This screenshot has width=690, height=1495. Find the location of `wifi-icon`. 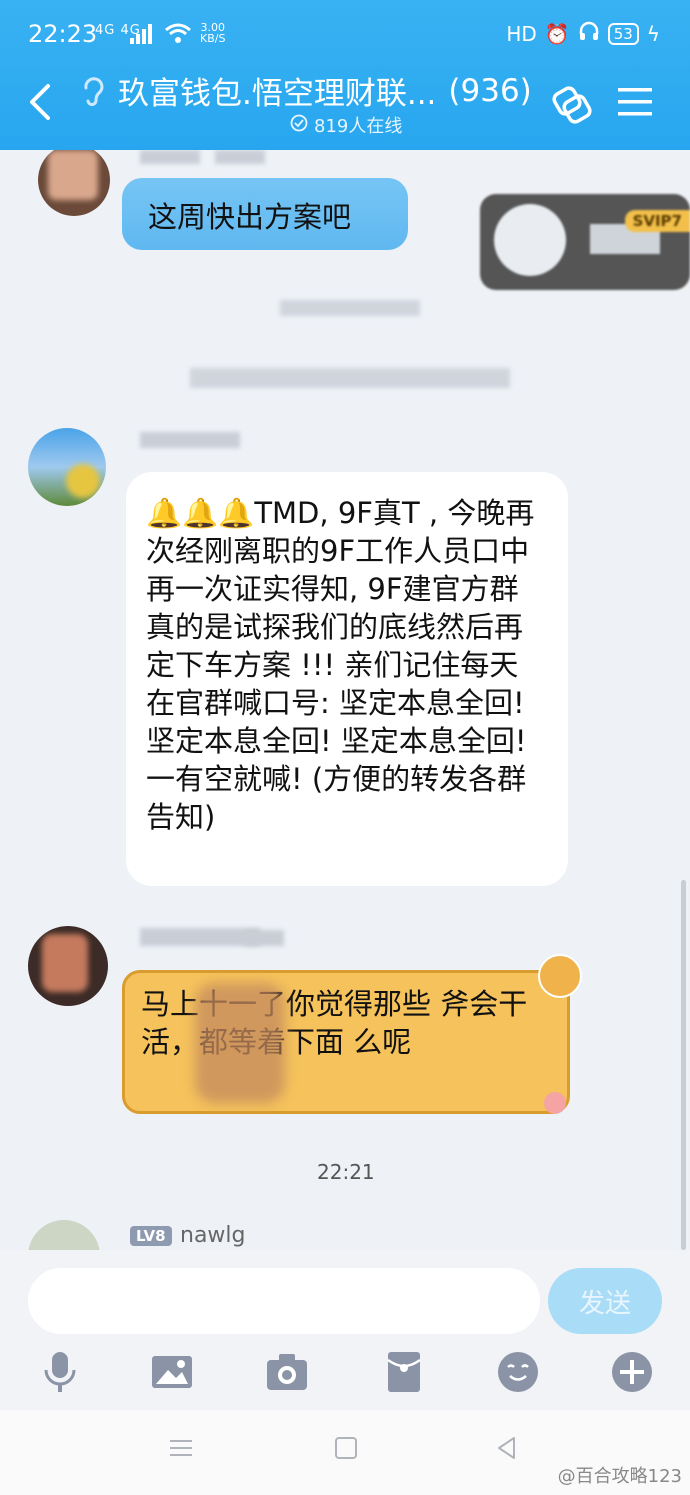

wifi-icon is located at coordinates (178, 35).